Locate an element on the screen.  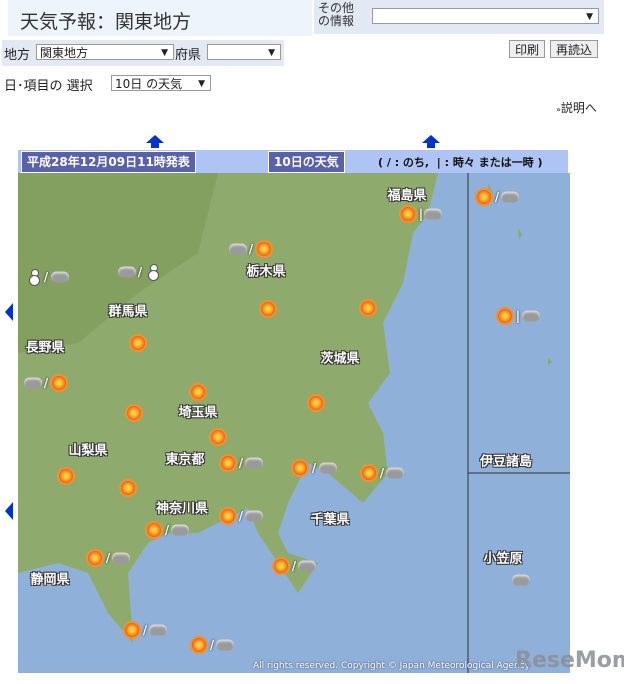
legend-text: ( / : のち, | : 時々 または一時 ) is located at coordinates (460, 162).